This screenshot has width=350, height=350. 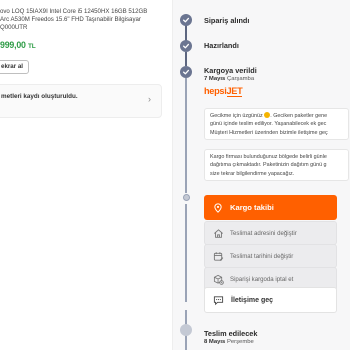 What do you see at coordinates (13, 45) in the screenshot?
I see `price-value: 999,00` at bounding box center [13, 45].